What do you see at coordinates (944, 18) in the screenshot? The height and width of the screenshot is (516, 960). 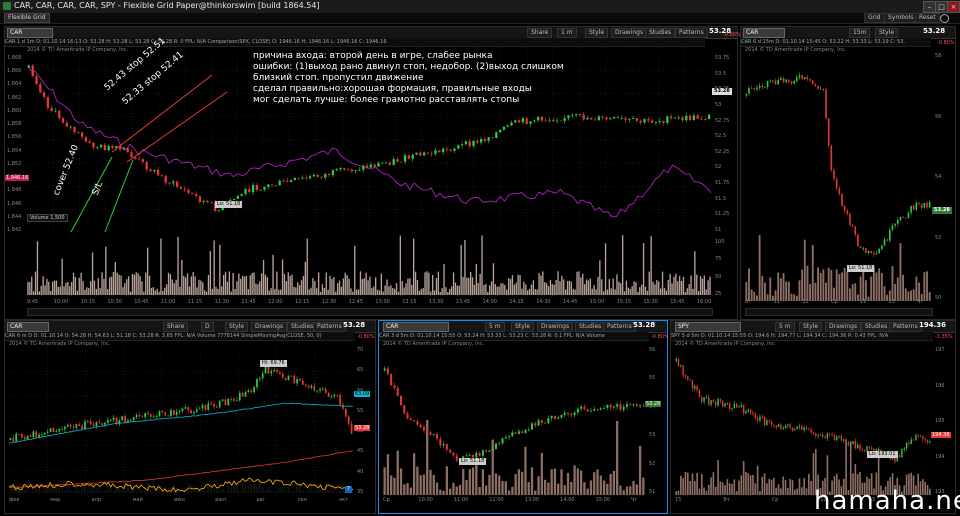 I see `settings-gear-icon` at bounding box center [944, 18].